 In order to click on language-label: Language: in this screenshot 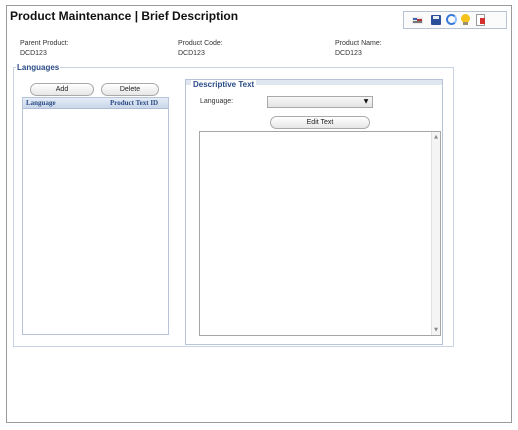, I will do `click(217, 101)`.